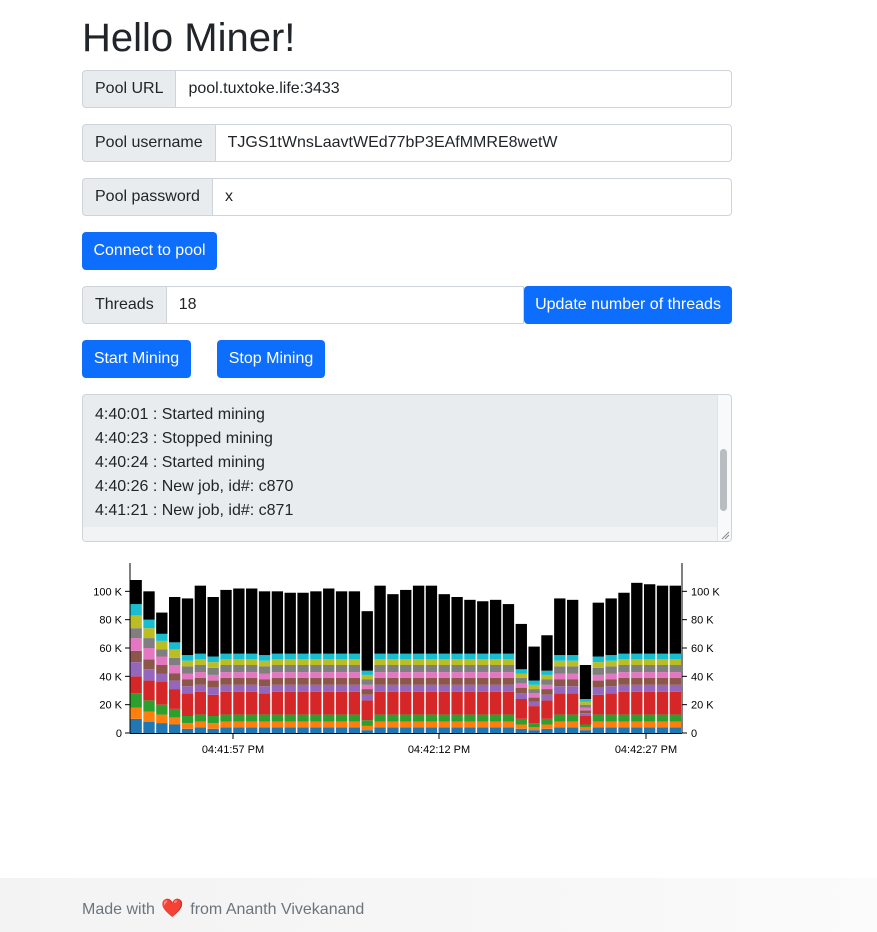 The image size is (877, 932). I want to click on log-scrollbar-thumb, so click(723, 480).